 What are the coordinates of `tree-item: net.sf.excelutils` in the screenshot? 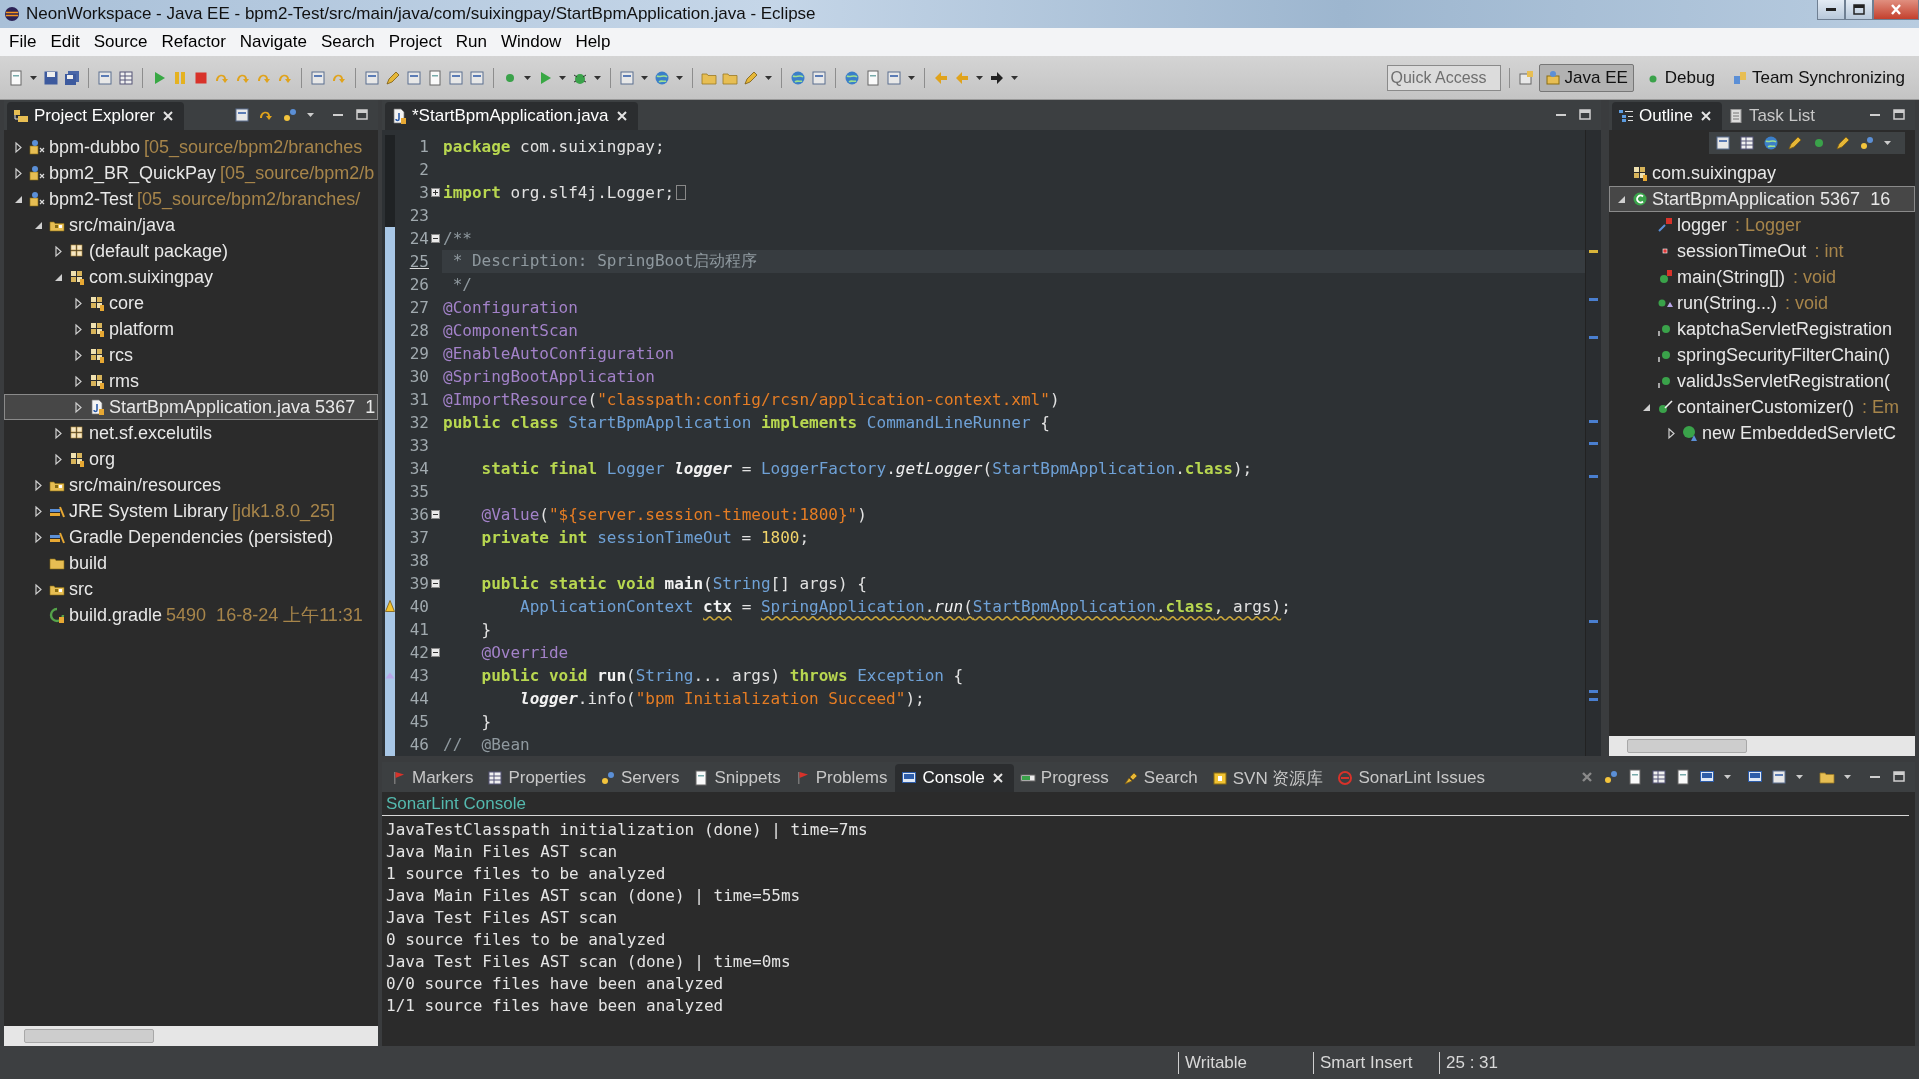 It's located at (191, 433).